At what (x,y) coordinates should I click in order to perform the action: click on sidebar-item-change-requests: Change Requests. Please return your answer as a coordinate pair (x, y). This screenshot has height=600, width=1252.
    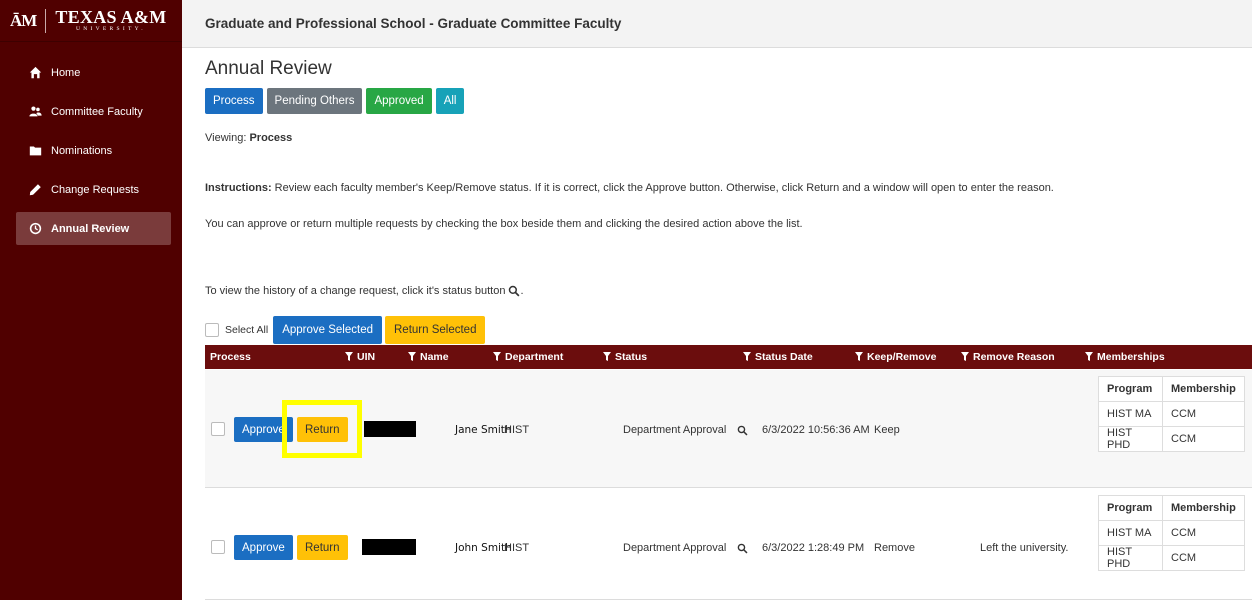
    Looking at the image, I should click on (93, 189).